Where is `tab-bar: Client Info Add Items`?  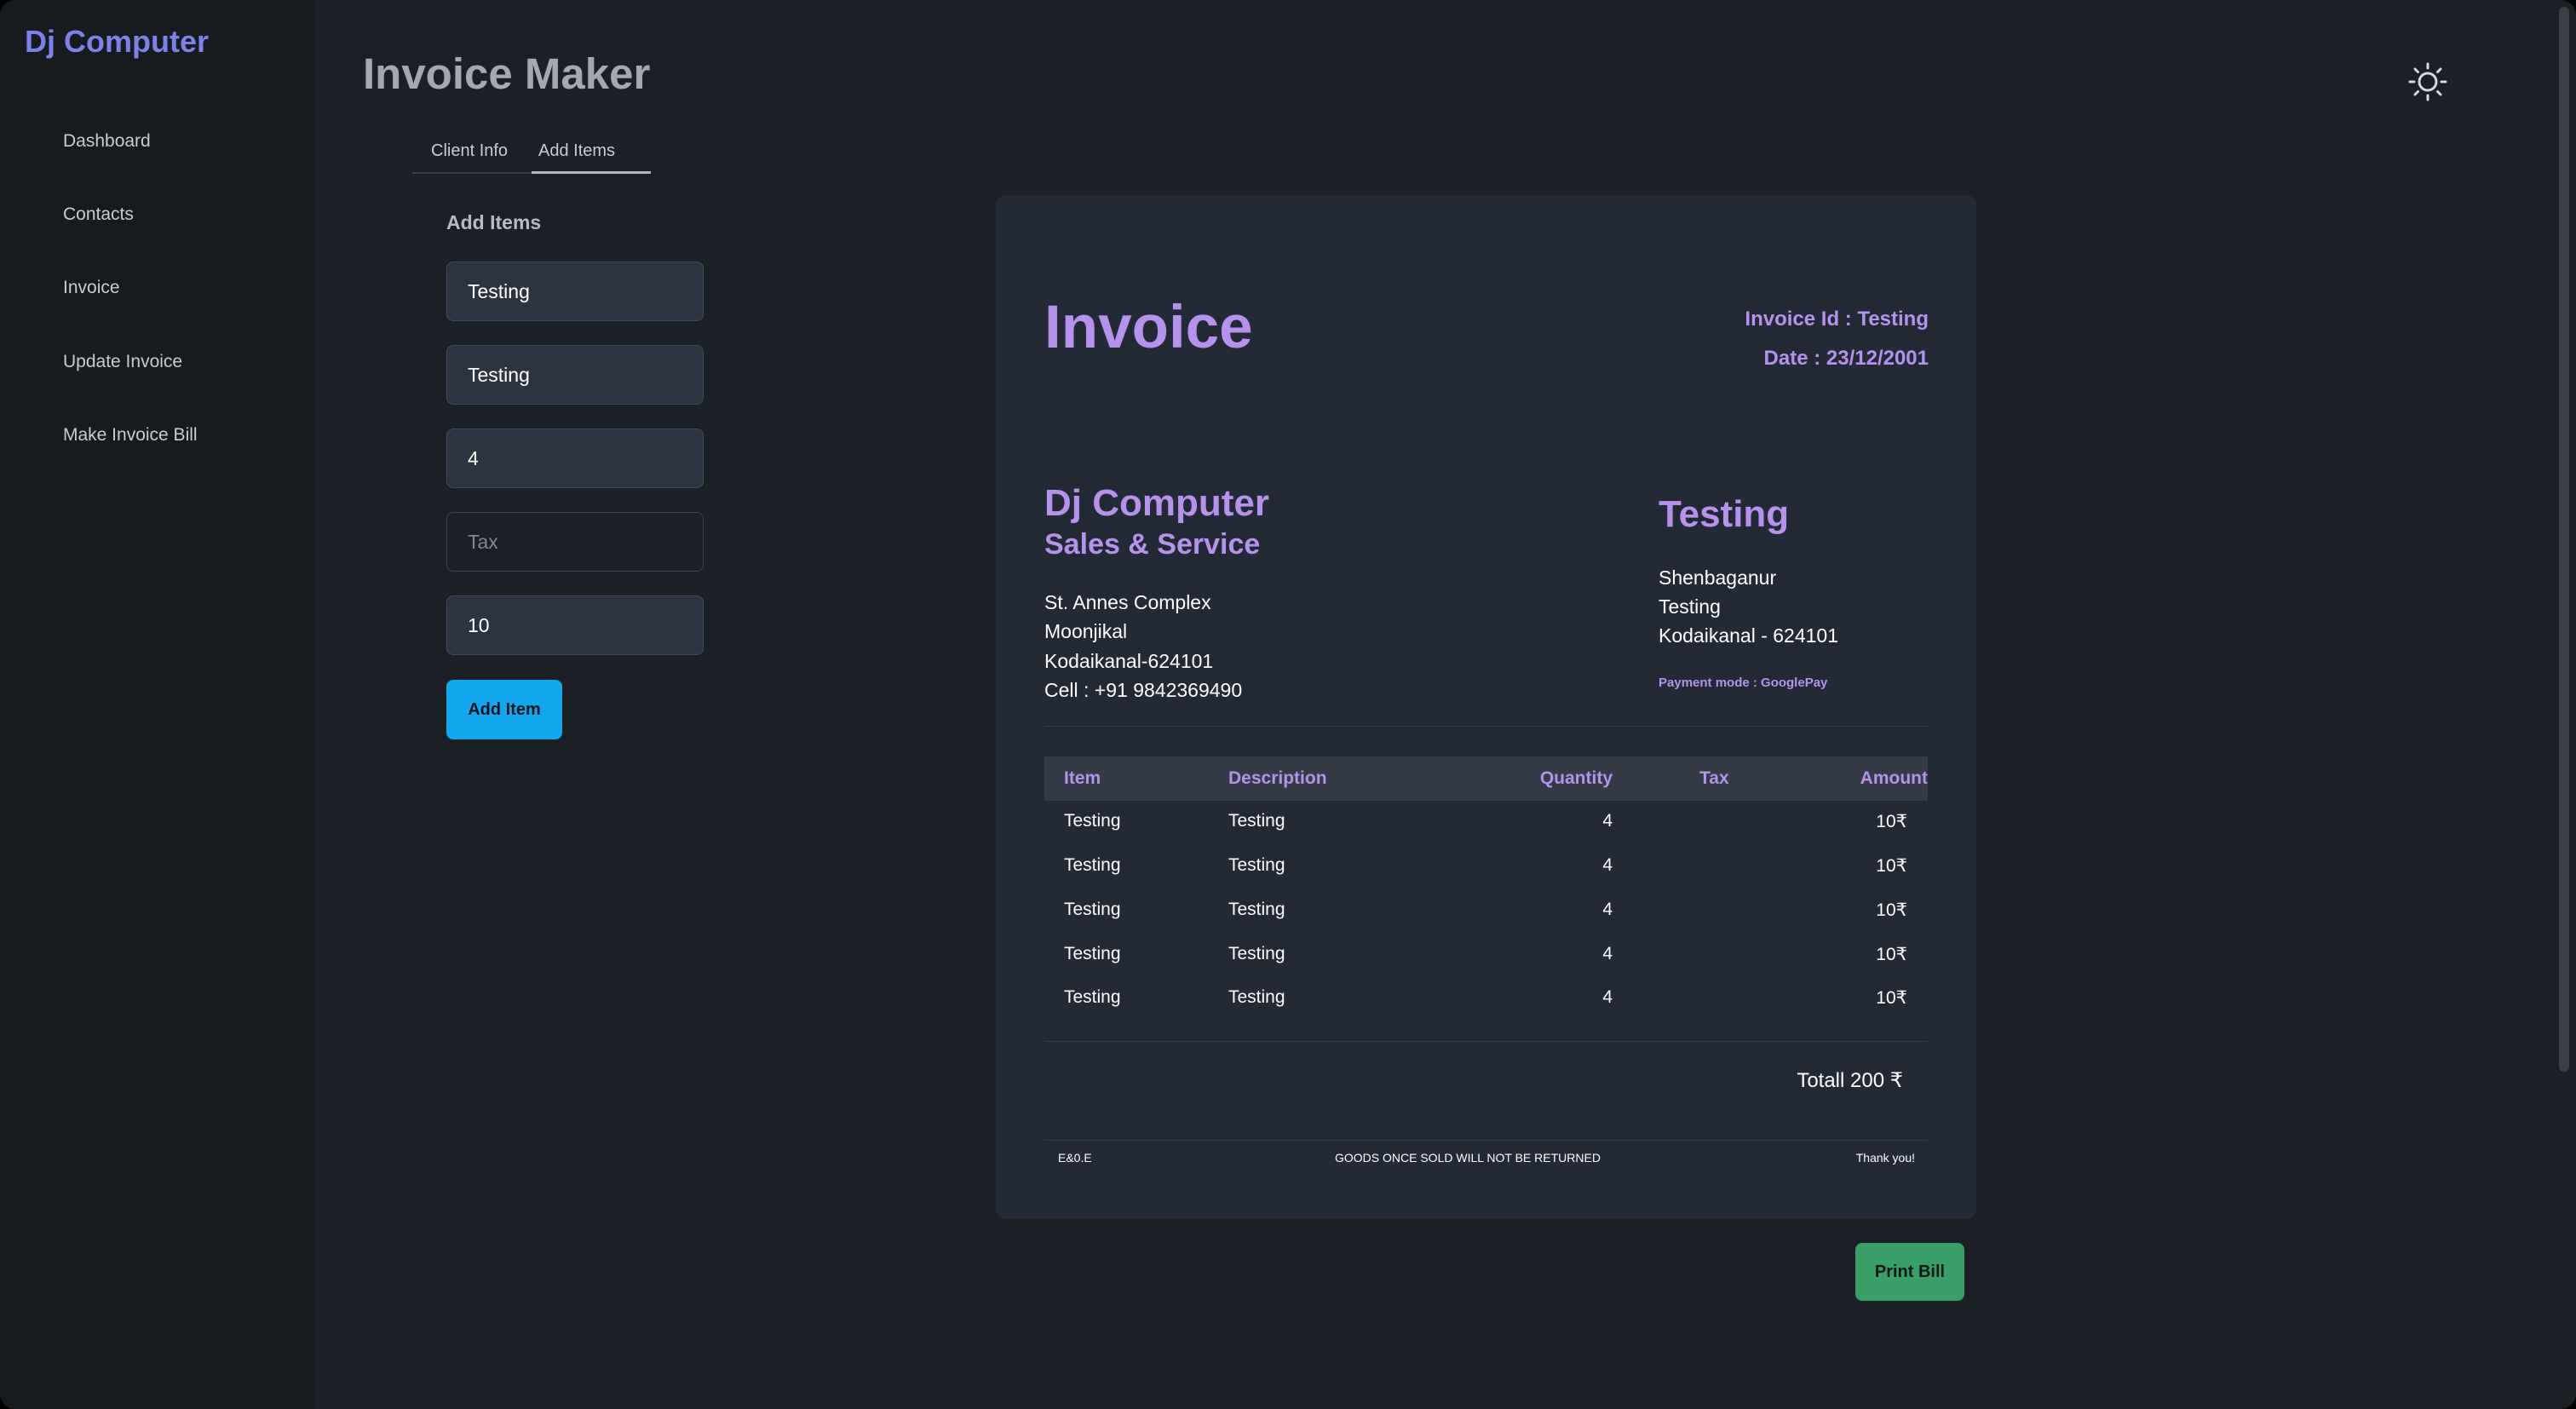 tab-bar: Client Info Add Items is located at coordinates (532, 154).